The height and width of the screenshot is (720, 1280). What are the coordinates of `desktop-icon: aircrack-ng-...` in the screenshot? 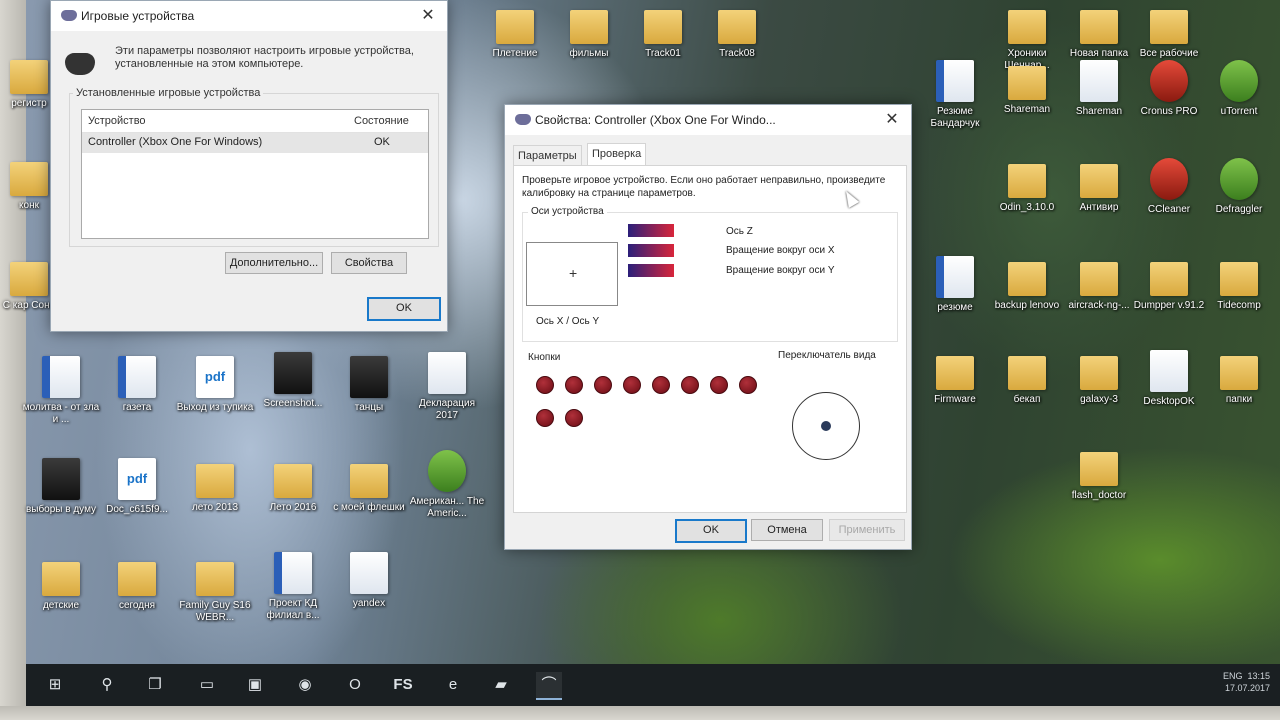 It's located at (1099, 284).